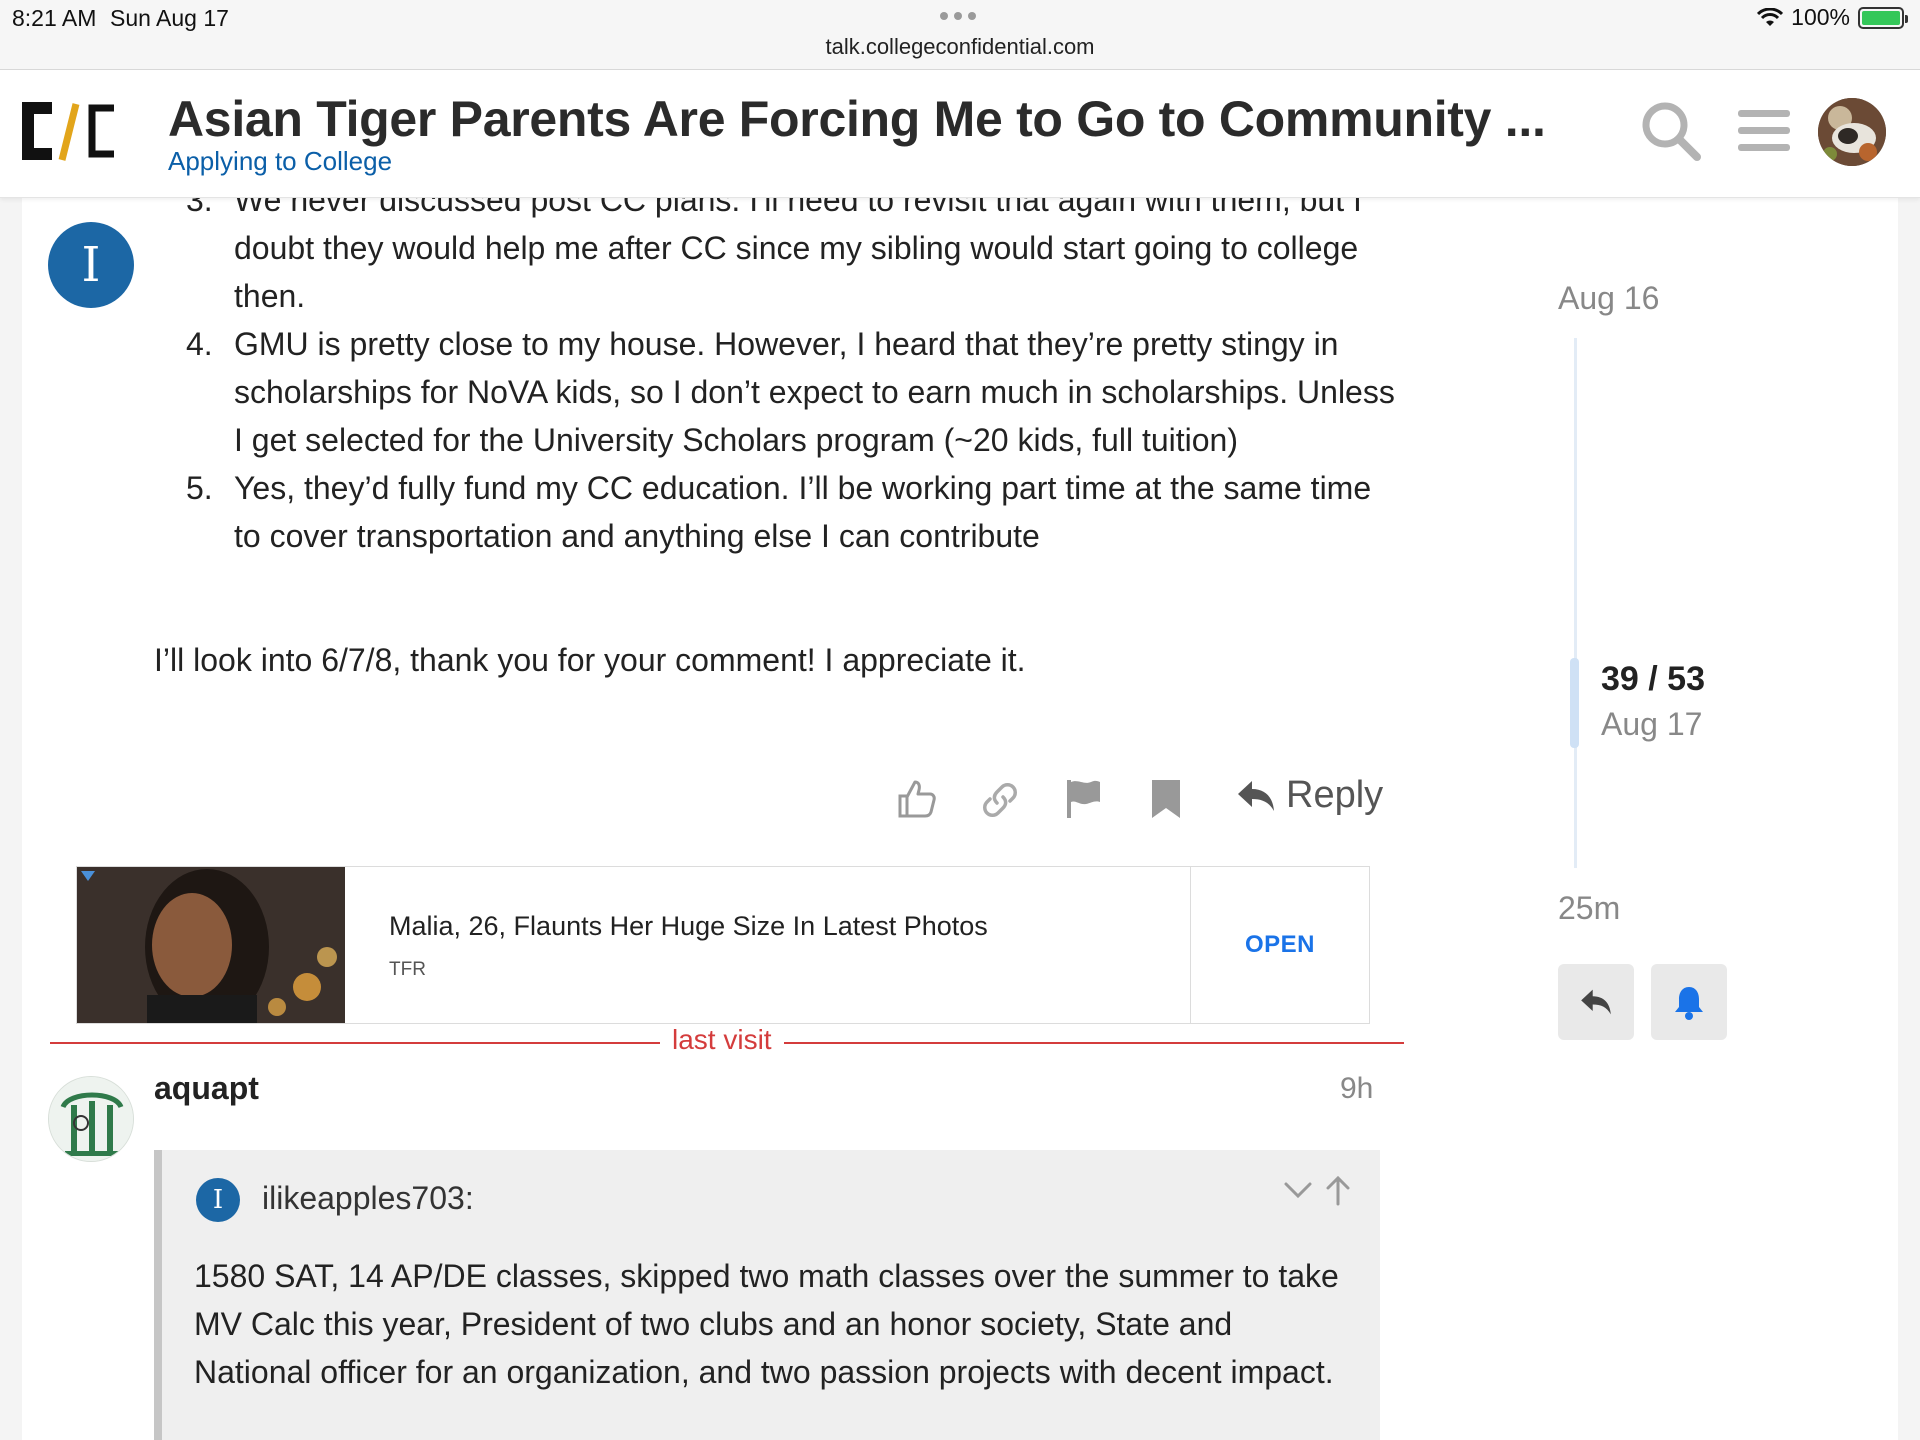  Describe the element at coordinates (722, 1040) in the screenshot. I see `last-visit-label: last visit` at that location.